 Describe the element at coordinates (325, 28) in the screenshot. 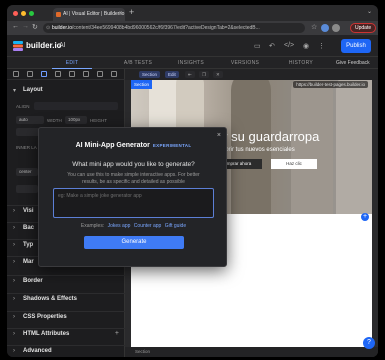

I see `extension-icon` at that location.